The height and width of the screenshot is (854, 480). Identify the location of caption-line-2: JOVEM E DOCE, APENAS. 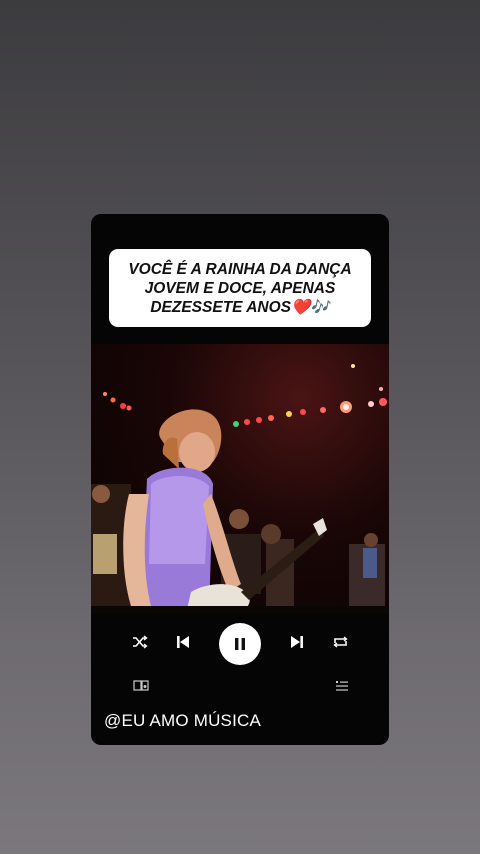
(240, 288).